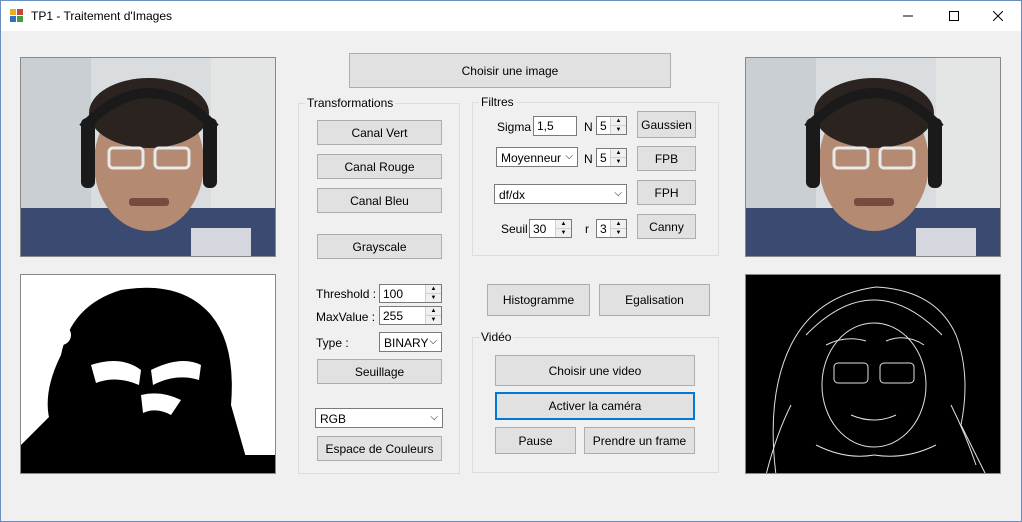 The width and height of the screenshot is (1022, 522). What do you see at coordinates (379, 166) in the screenshot?
I see `canal-rouge-button: Canal Rouge` at bounding box center [379, 166].